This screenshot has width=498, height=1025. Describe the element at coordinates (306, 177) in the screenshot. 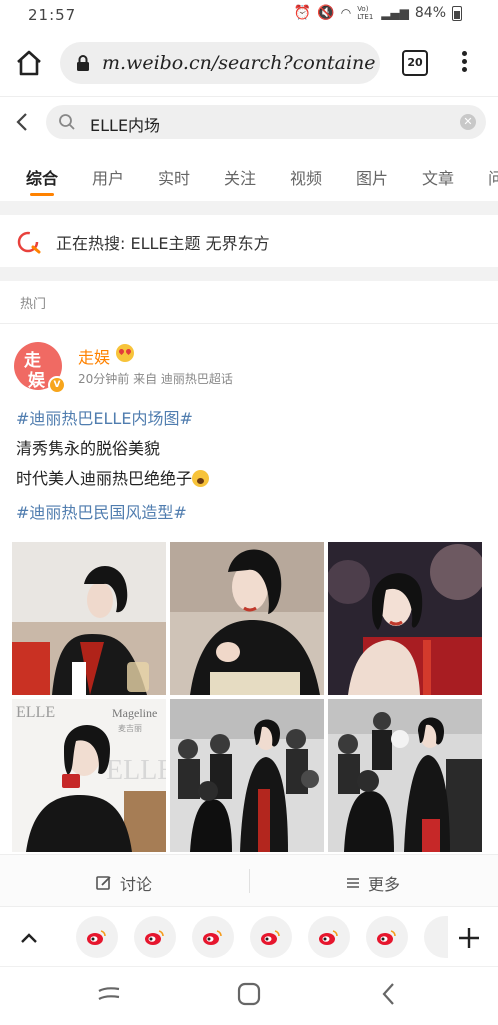

I see `tab-video: 视频` at that location.